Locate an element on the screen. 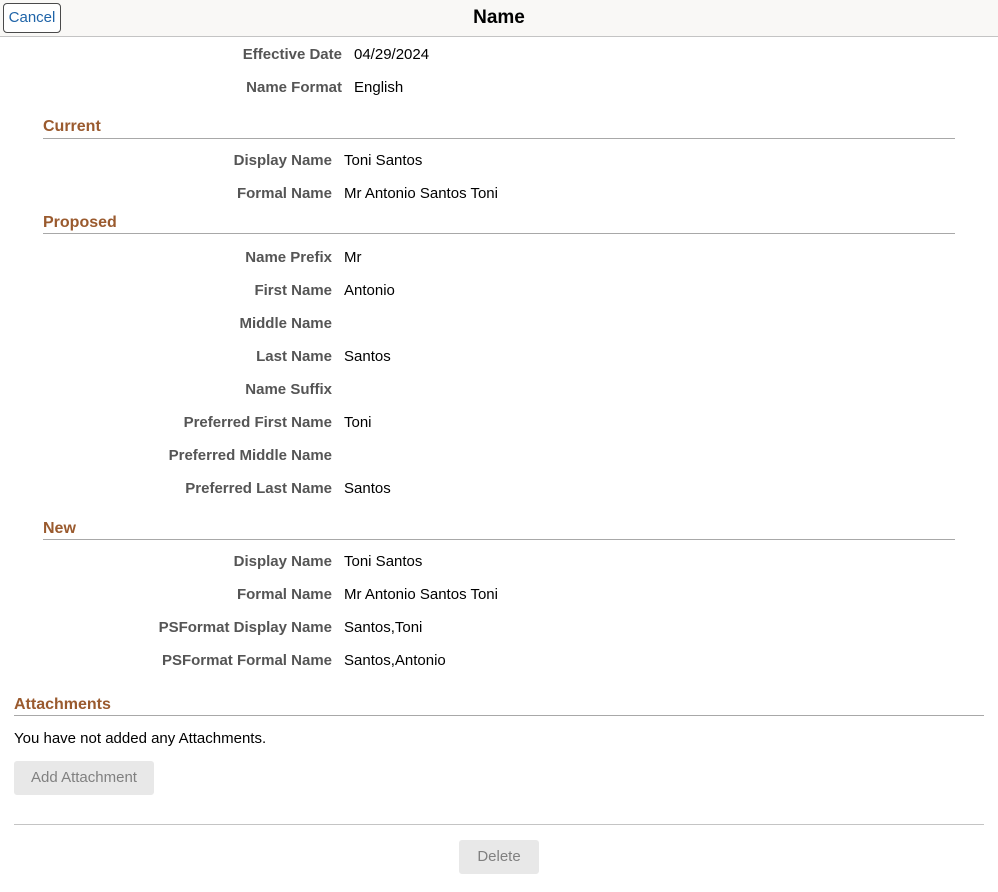 Image resolution: width=998 pixels, height=892 pixels. section-title-current: Current is located at coordinates (72, 126).